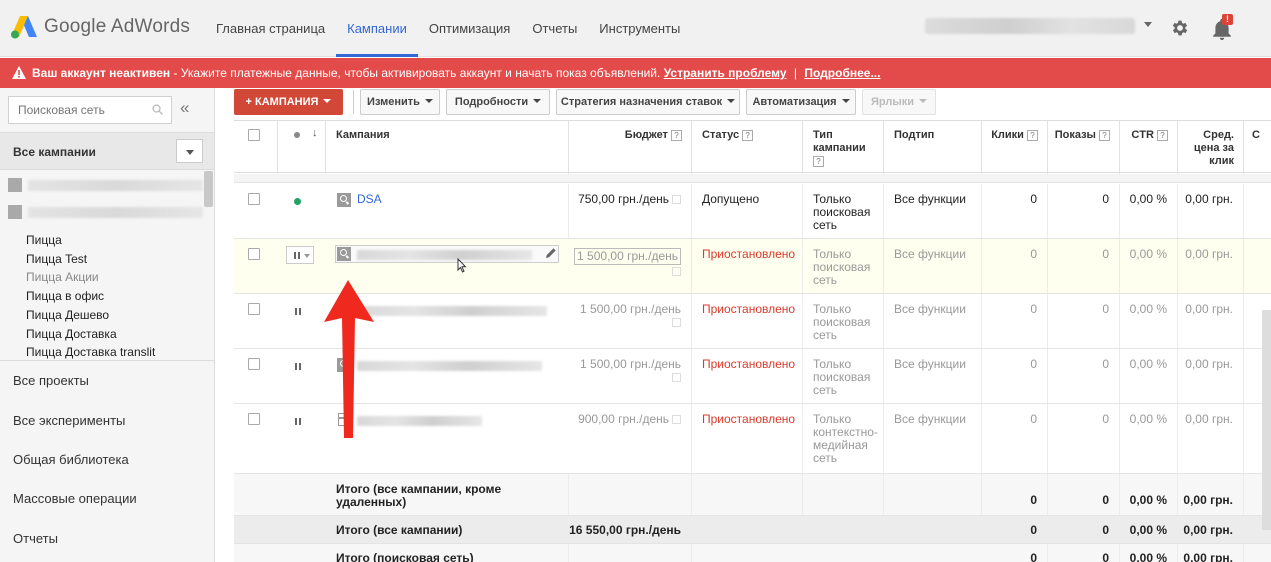 The width and height of the screenshot is (1271, 562). What do you see at coordinates (630, 147) in the screenshot?
I see `header-budget: Бюджет ?` at bounding box center [630, 147].